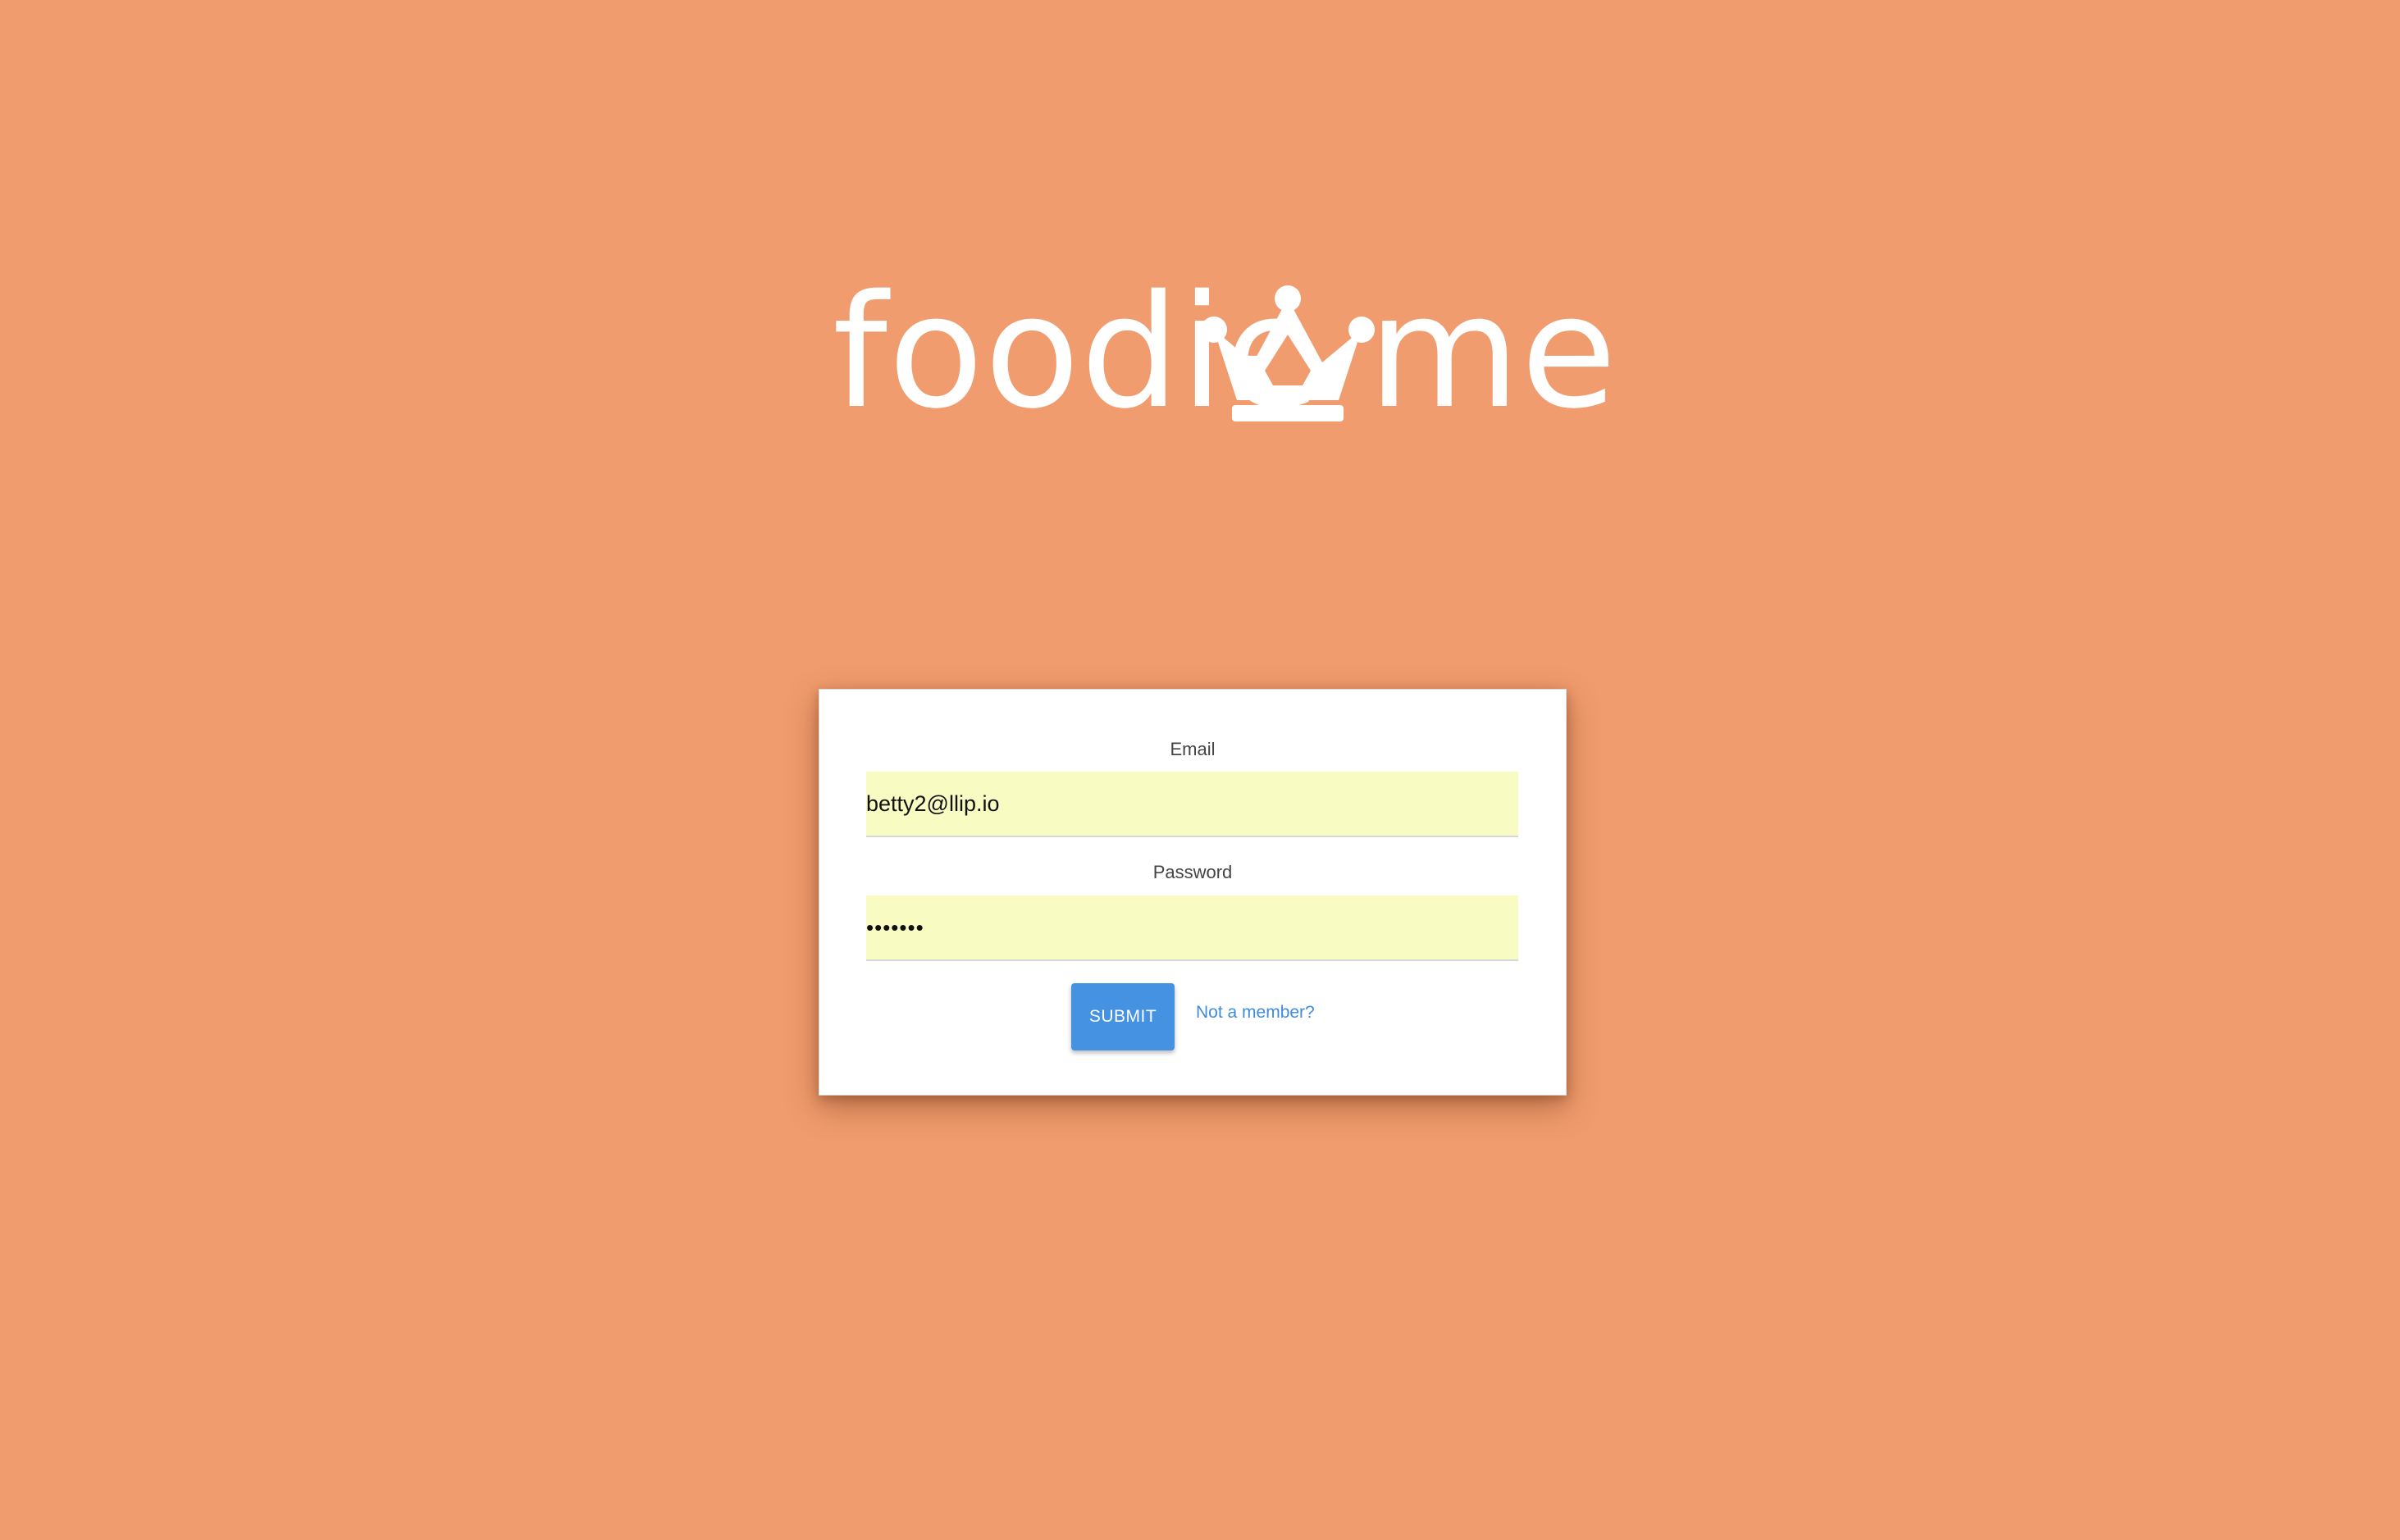 This screenshot has height=1540, width=2400. What do you see at coordinates (1192, 928) in the screenshot?
I see `password-input` at bounding box center [1192, 928].